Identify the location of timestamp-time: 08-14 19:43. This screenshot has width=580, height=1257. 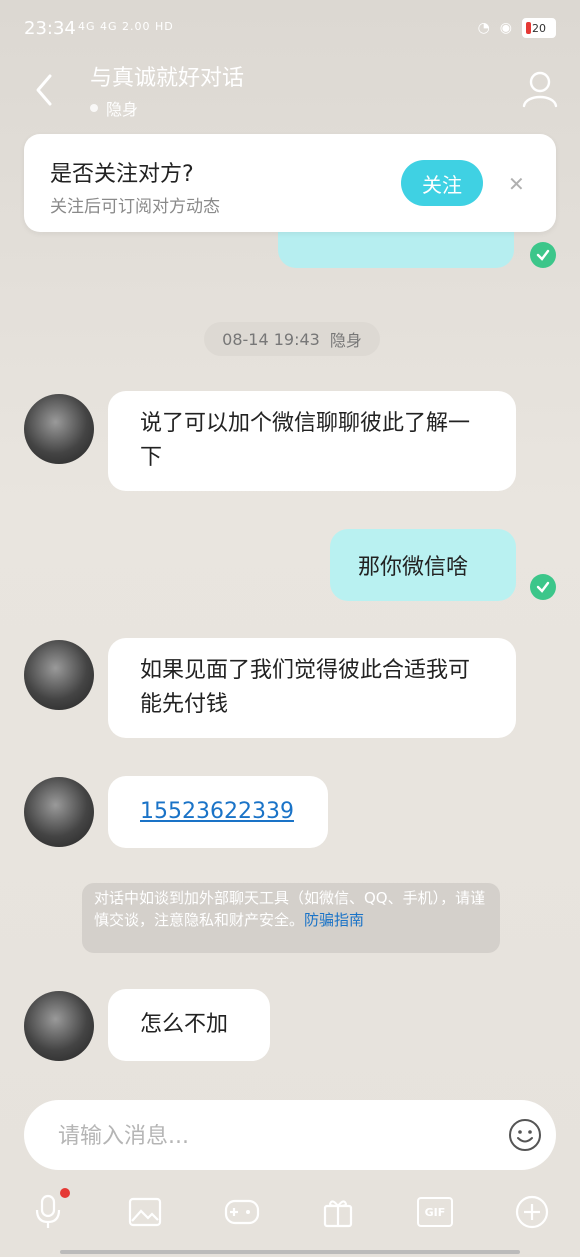
(271, 339).